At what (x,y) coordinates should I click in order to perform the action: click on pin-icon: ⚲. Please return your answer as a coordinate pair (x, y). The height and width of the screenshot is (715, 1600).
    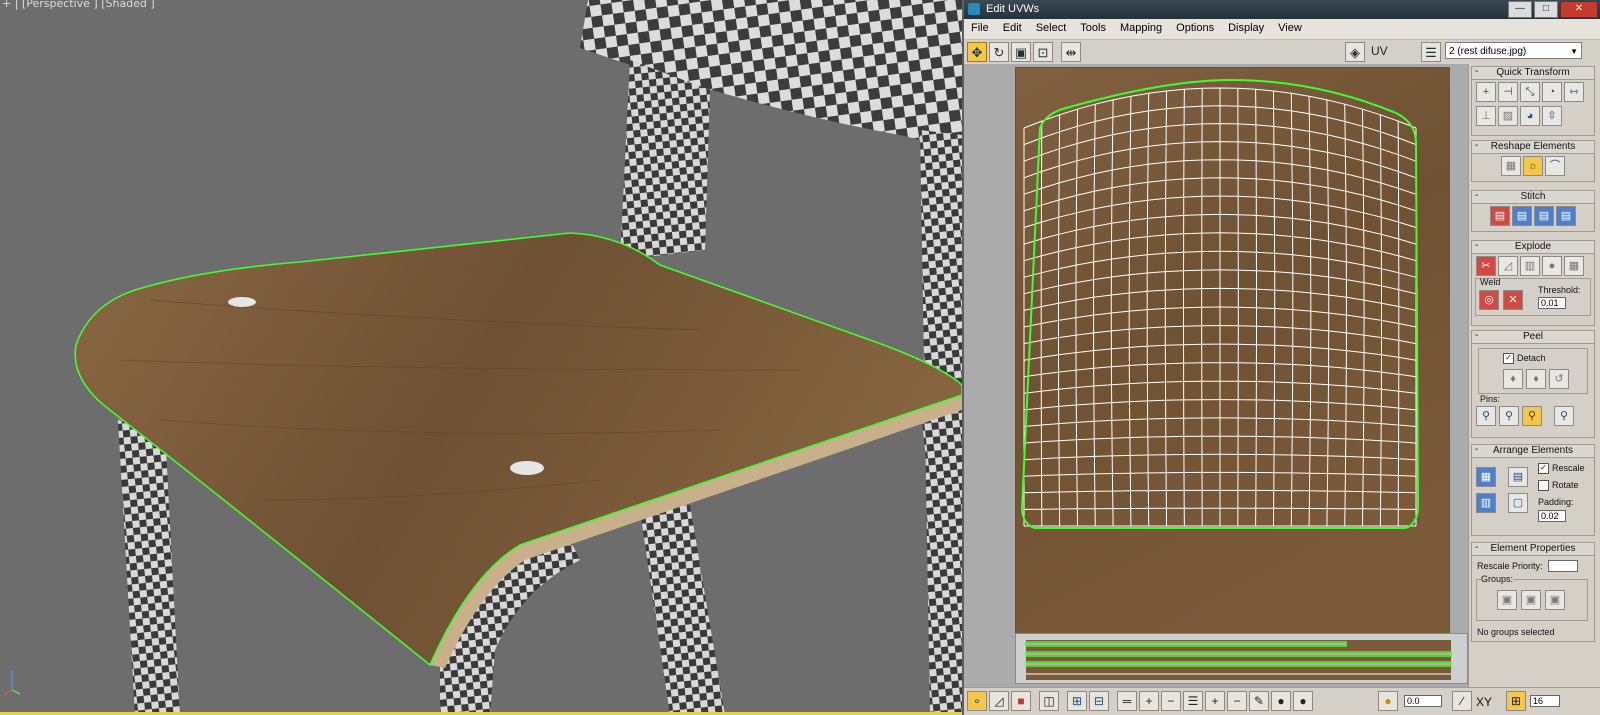
    Looking at the image, I should click on (1486, 416).